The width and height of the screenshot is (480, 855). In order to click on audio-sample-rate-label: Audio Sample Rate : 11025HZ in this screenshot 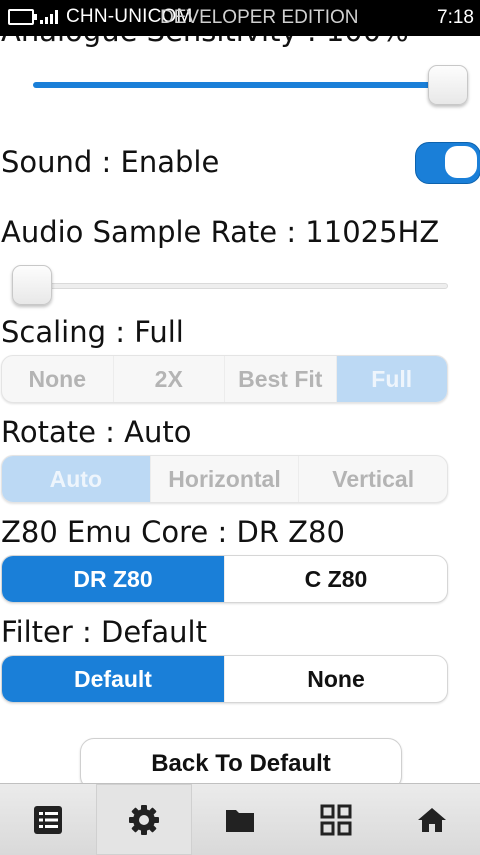, I will do `click(220, 232)`.